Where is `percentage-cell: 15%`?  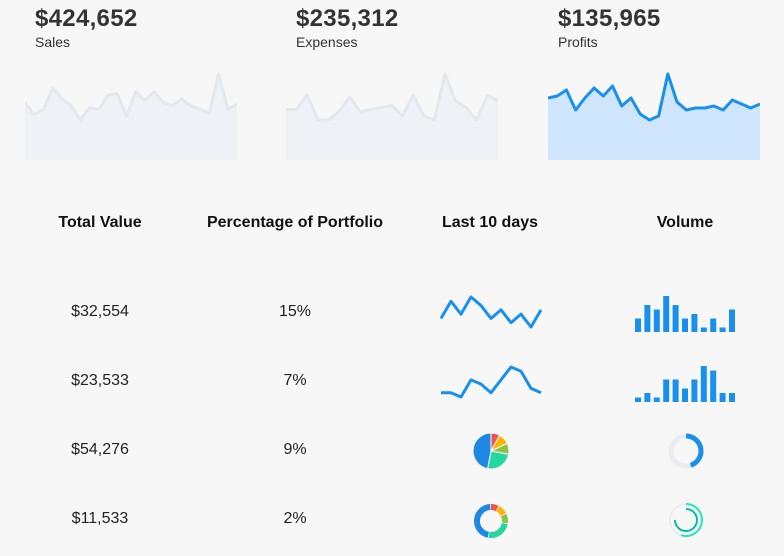 percentage-cell: 15% is located at coordinates (295, 311).